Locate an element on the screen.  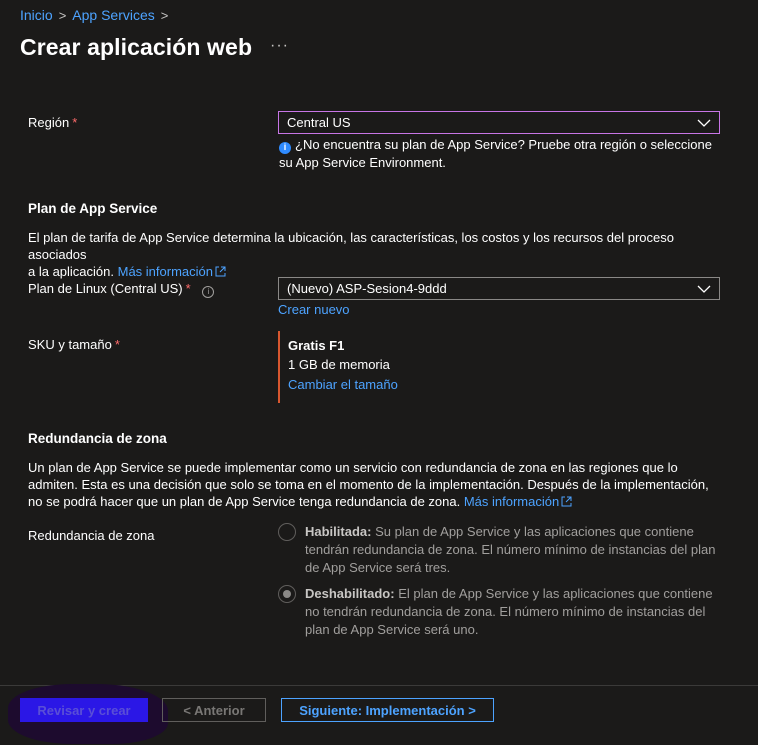
linux-plan-label-text: Plan de Linux (Central US) is located at coordinates (105, 288).